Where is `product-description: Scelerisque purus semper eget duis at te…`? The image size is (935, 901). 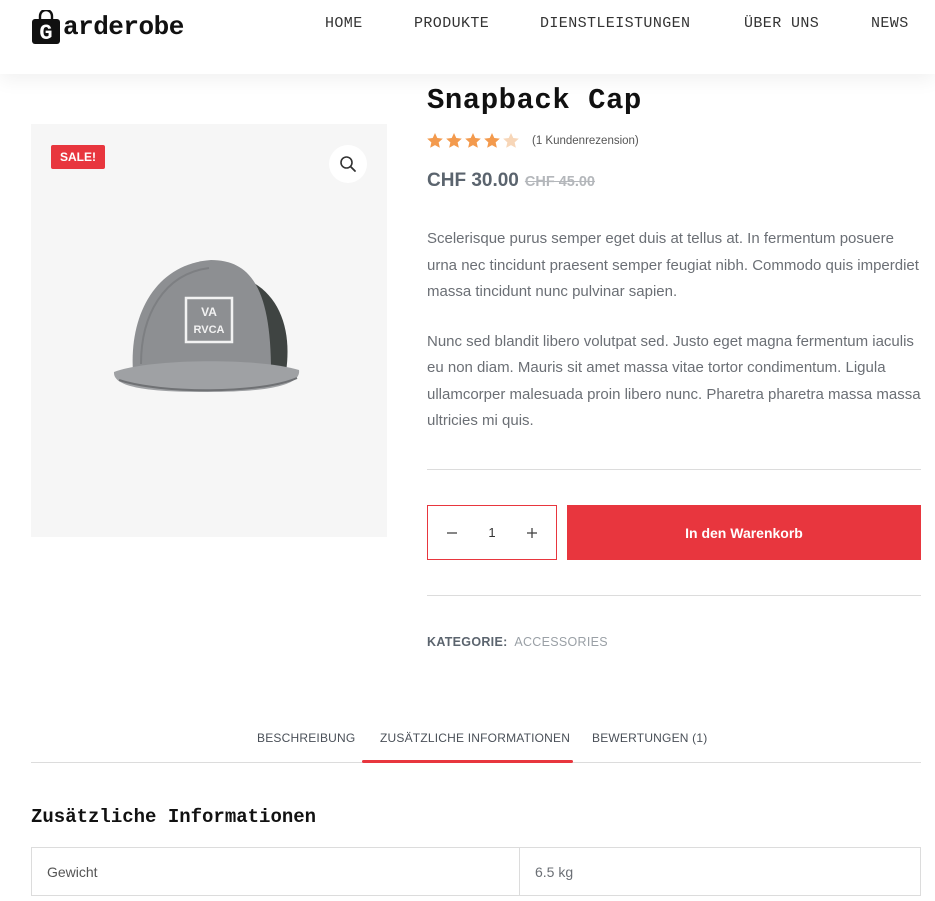
product-description: Scelerisque purus semper eget duis at te… is located at coordinates (676, 330).